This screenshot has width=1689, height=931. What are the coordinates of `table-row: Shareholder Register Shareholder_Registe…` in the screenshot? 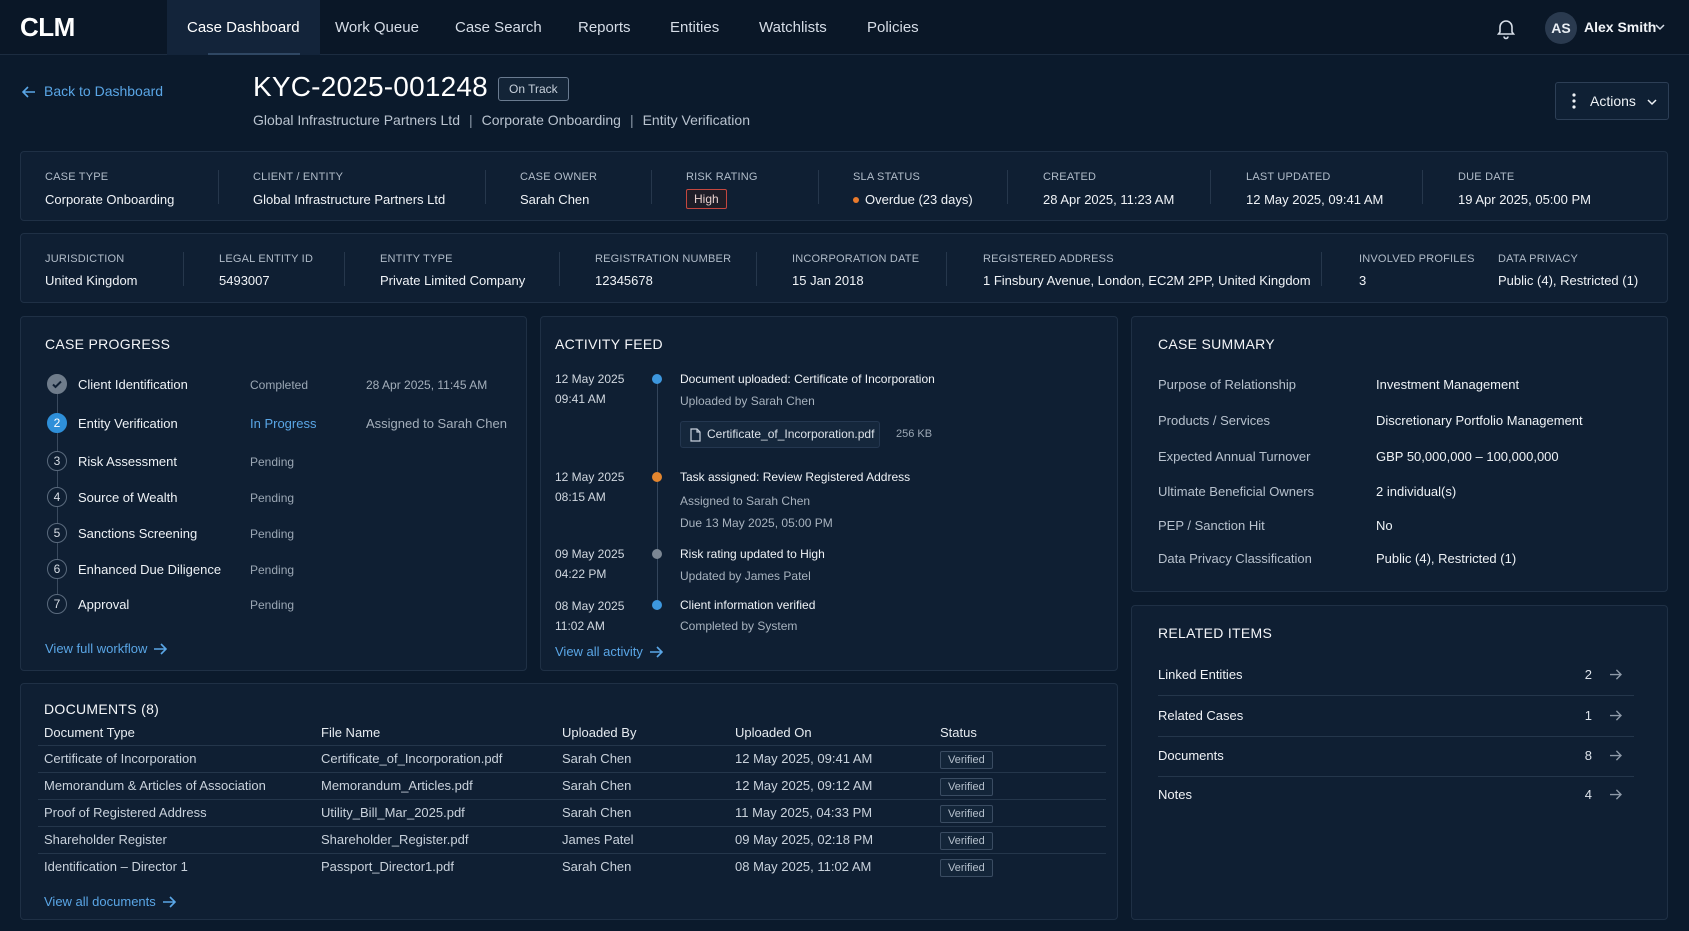 It's located at (572, 839).